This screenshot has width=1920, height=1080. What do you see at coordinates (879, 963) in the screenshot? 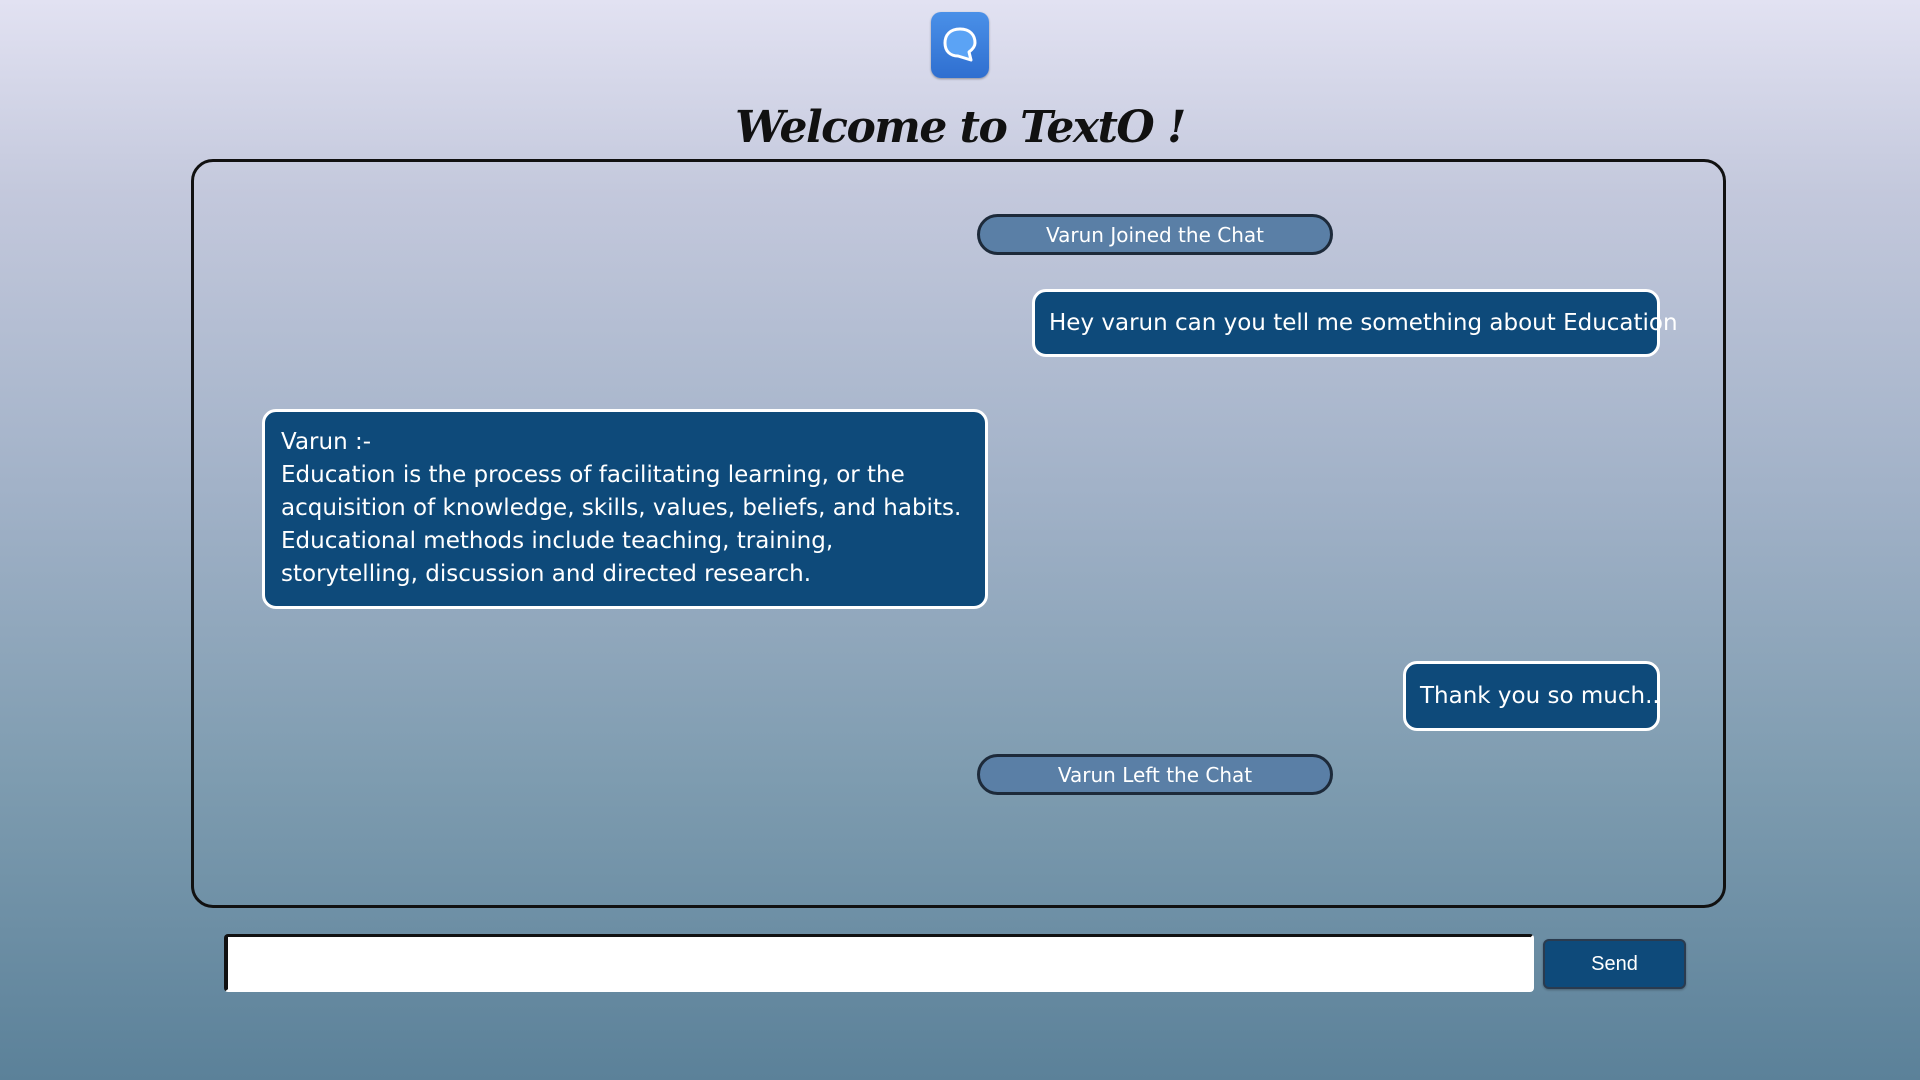
I see `message-input` at bounding box center [879, 963].